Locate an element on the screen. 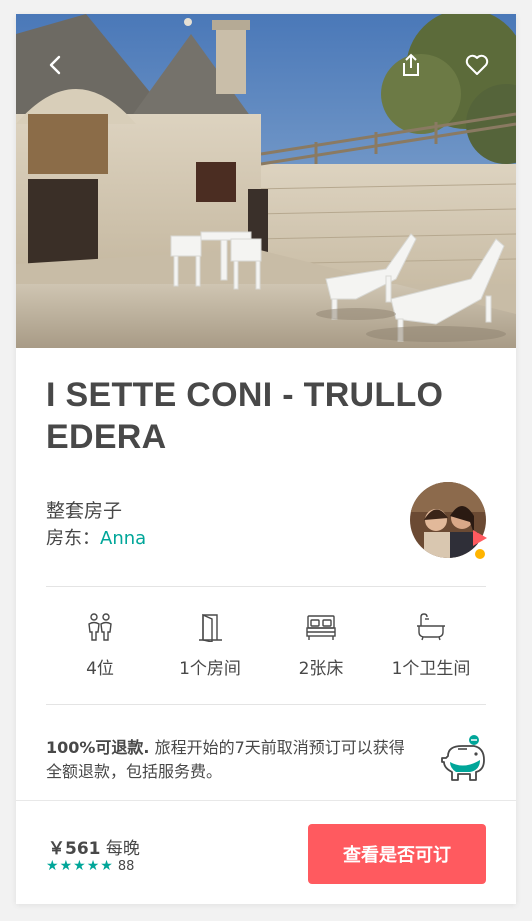 This screenshot has height=921, width=532. price-per-night: ￥561 每晚 is located at coordinates (94, 846).